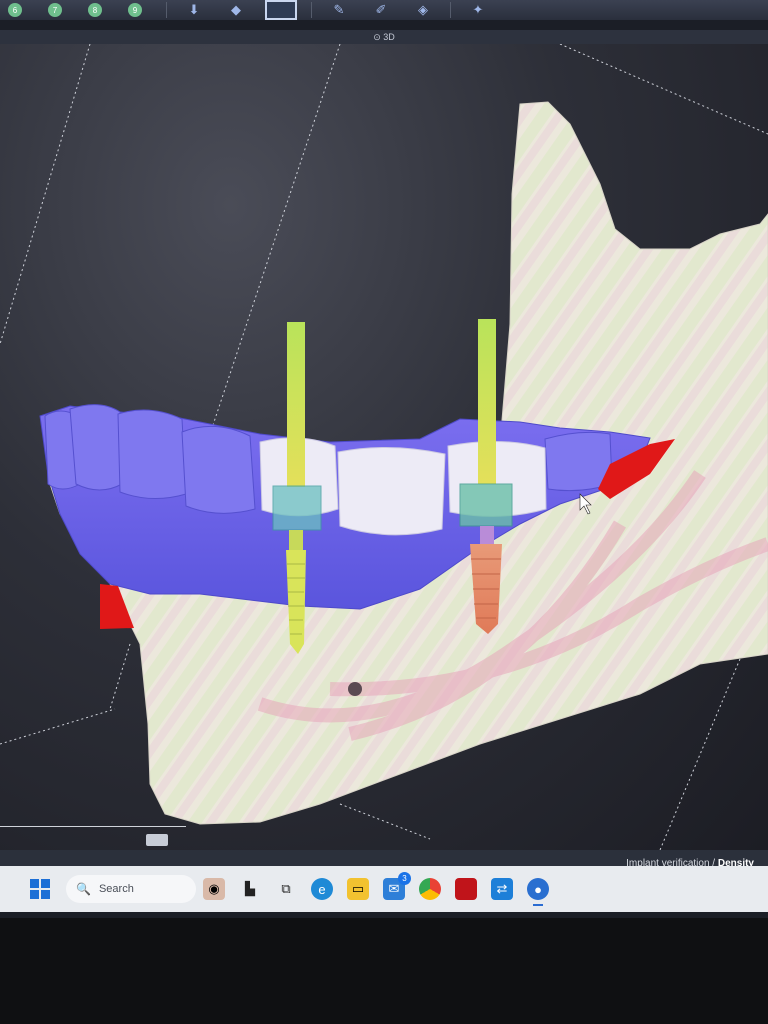 This screenshot has width=768, height=1024. Describe the element at coordinates (286, 889) in the screenshot. I see `snip-icon: ⧉` at that location.